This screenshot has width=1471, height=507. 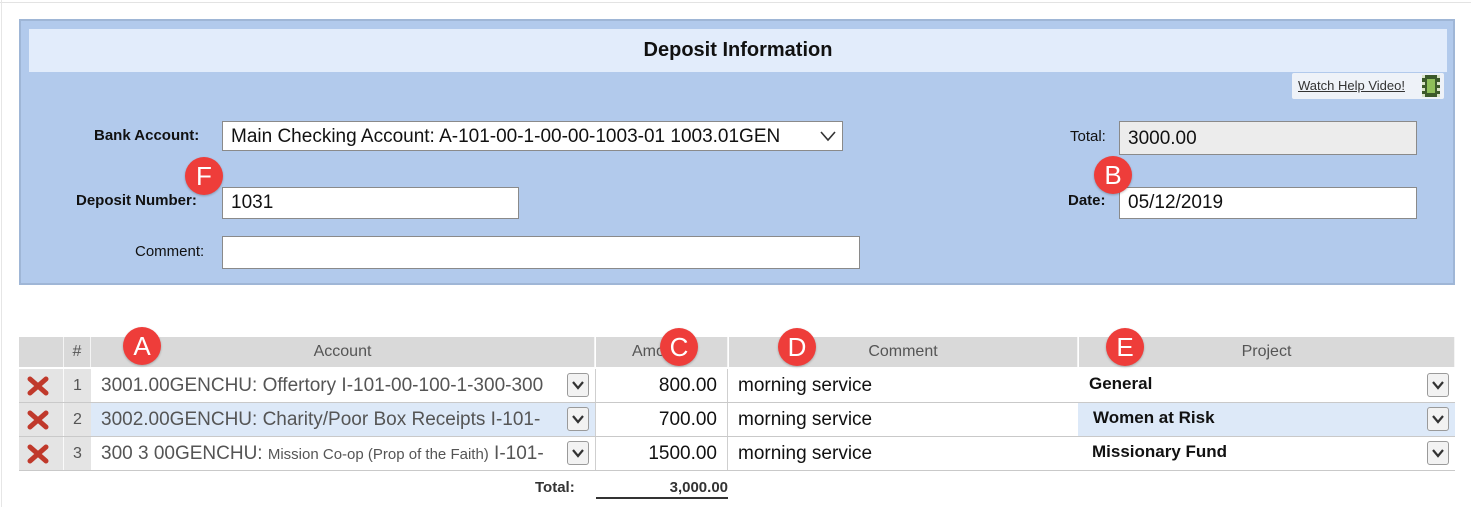 What do you see at coordinates (77, 352) in the screenshot?
I see `grid-header-num: #` at bounding box center [77, 352].